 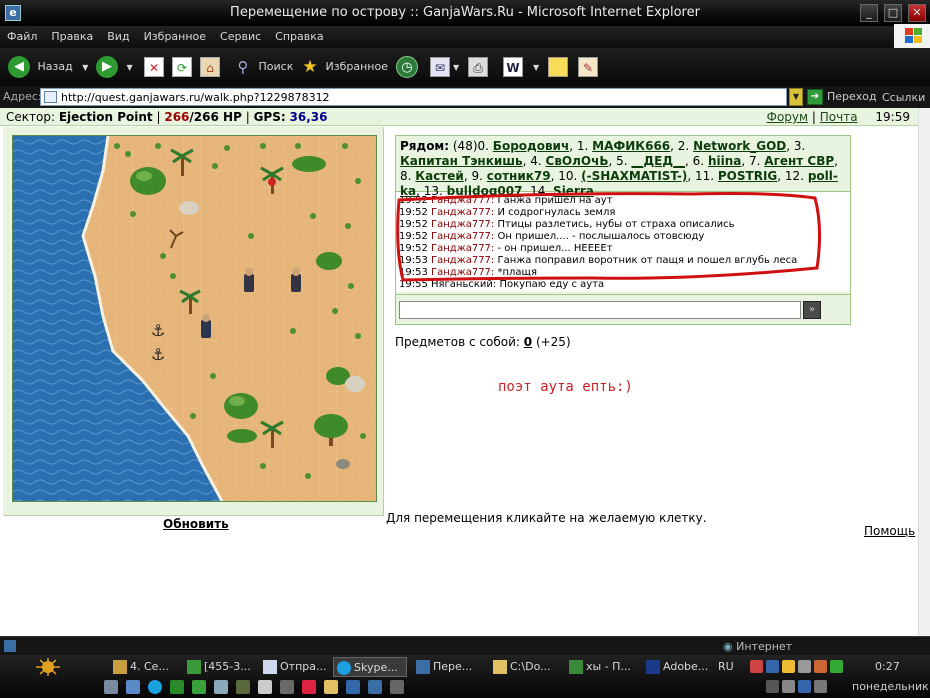 I want to click on player-link: сотник79, so click(x=519, y=176).